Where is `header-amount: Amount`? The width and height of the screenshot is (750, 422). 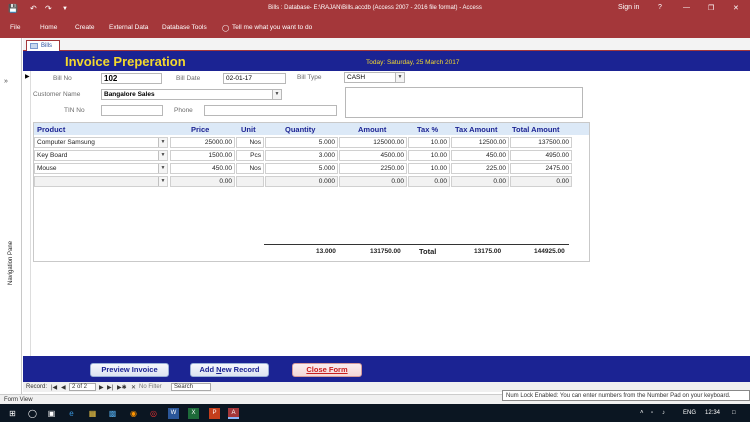 header-amount: Amount is located at coordinates (372, 129).